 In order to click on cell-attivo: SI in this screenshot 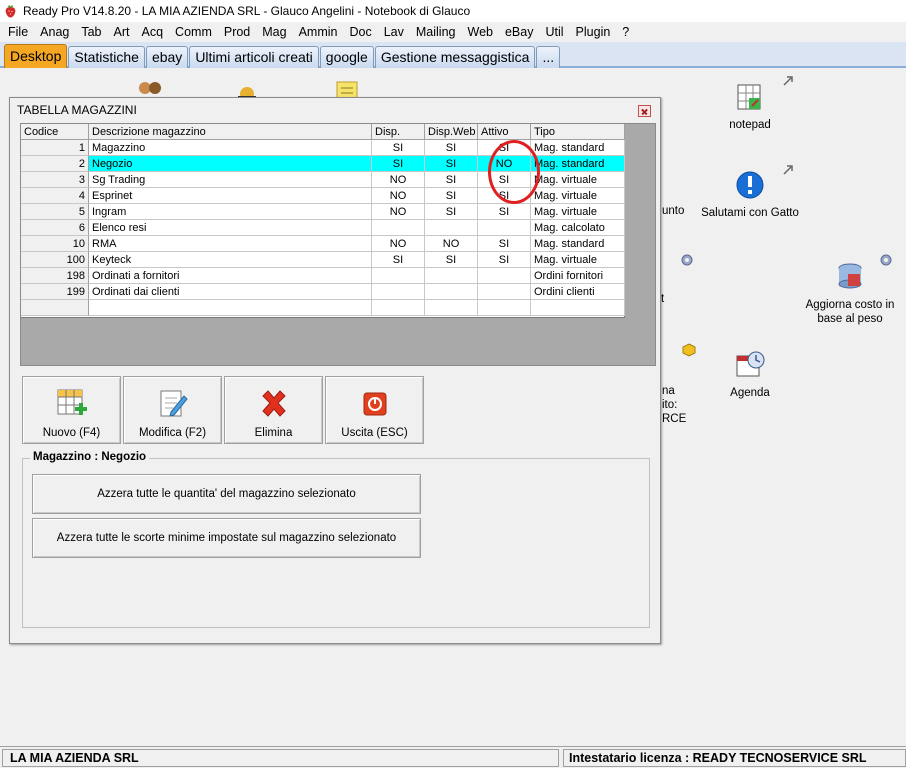, I will do `click(504, 244)`.